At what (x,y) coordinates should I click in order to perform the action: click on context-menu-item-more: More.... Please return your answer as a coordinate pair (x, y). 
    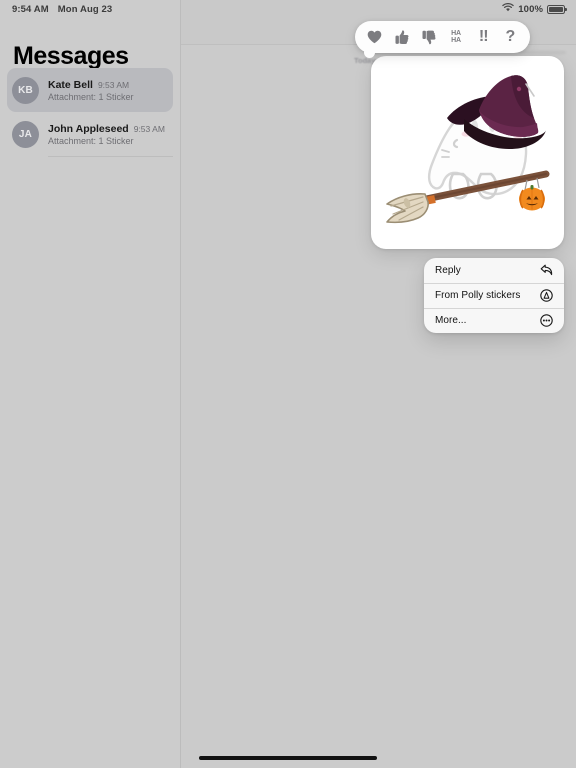
    Looking at the image, I should click on (494, 320).